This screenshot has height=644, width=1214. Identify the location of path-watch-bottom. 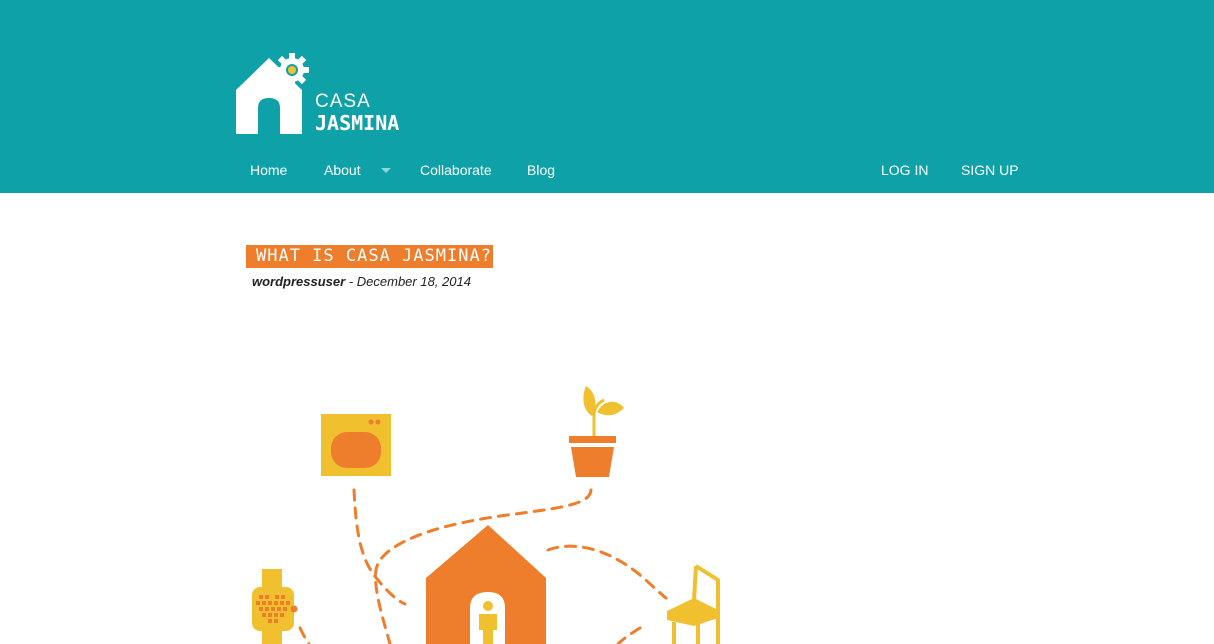
(304, 635).